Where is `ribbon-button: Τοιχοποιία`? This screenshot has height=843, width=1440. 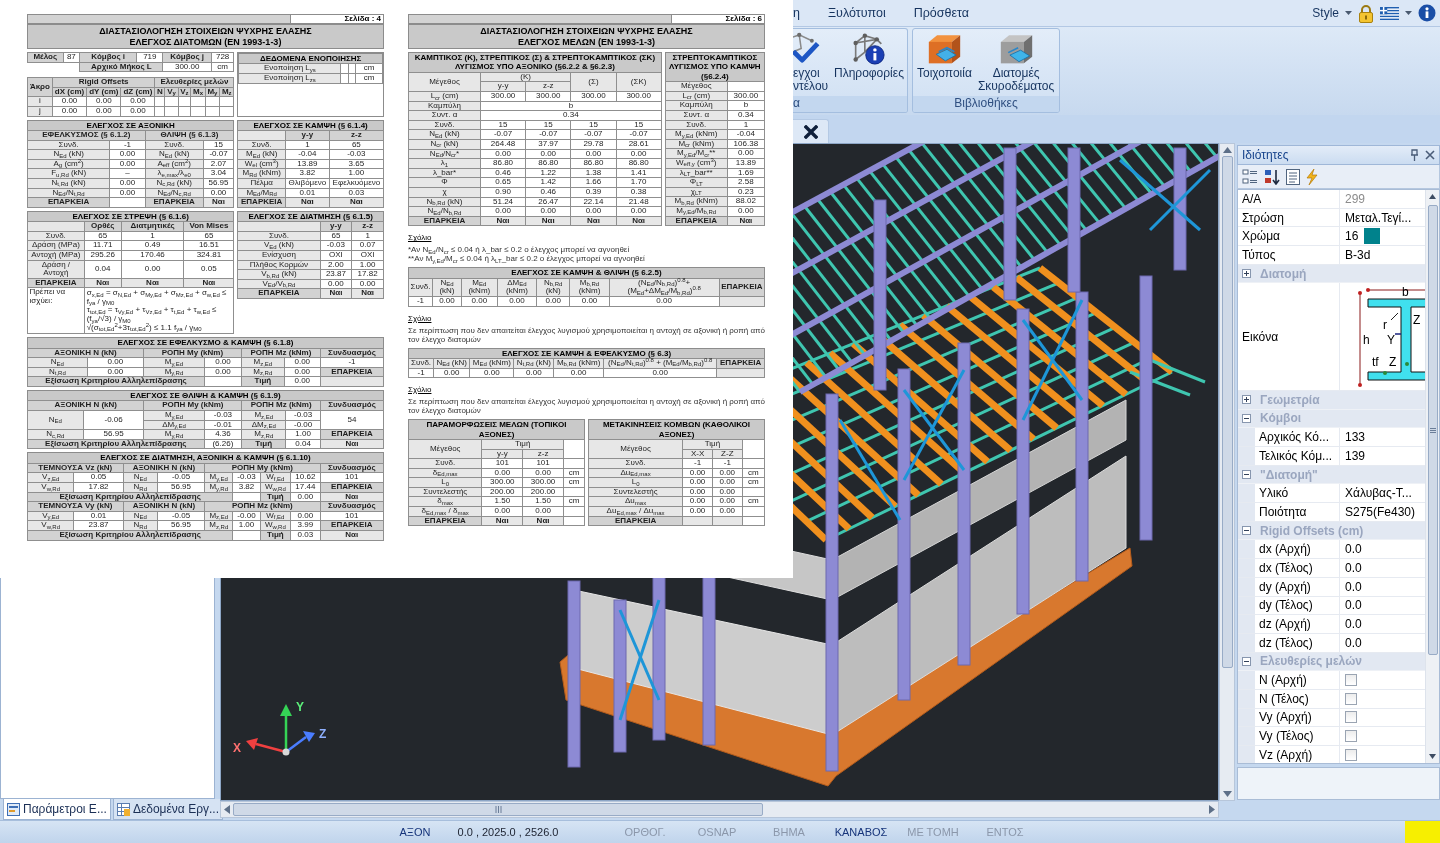 ribbon-button: Τοιχοποιία is located at coordinates (944, 64).